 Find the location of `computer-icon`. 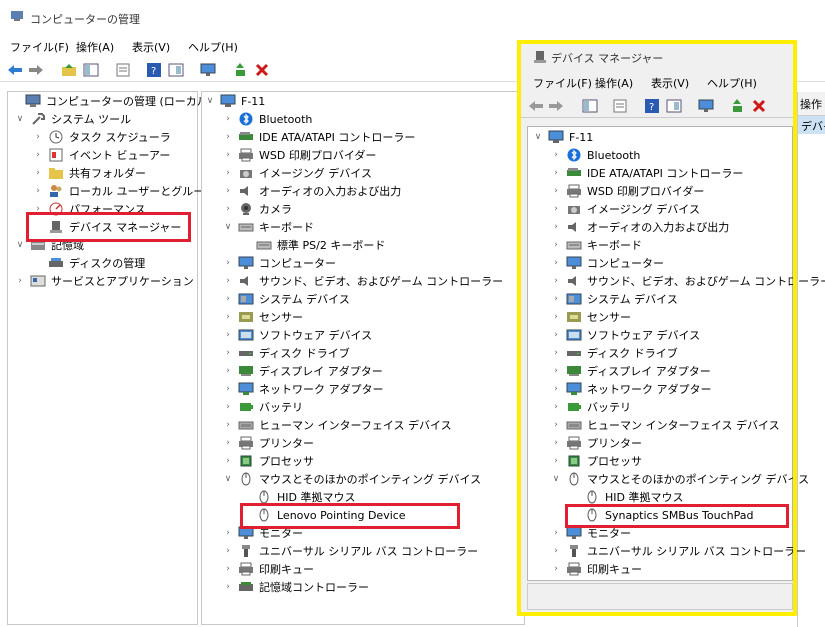

computer-icon is located at coordinates (228, 101).